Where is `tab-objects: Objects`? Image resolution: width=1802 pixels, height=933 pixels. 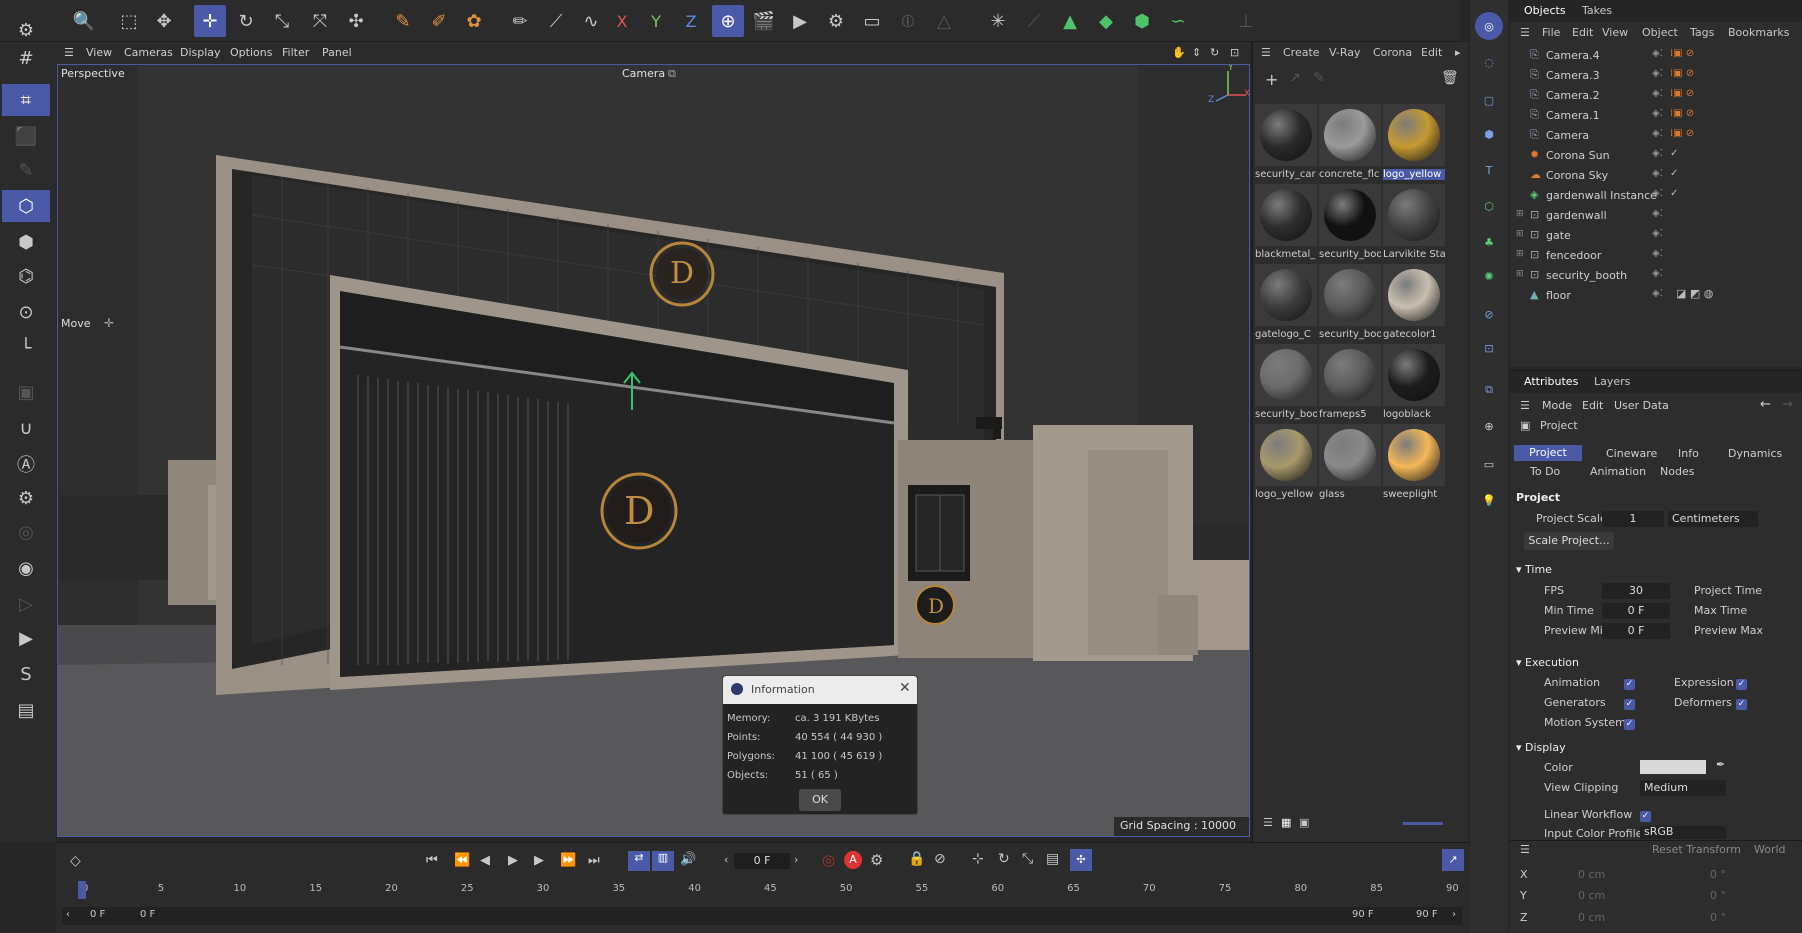
tab-objects: Objects is located at coordinates (1545, 10).